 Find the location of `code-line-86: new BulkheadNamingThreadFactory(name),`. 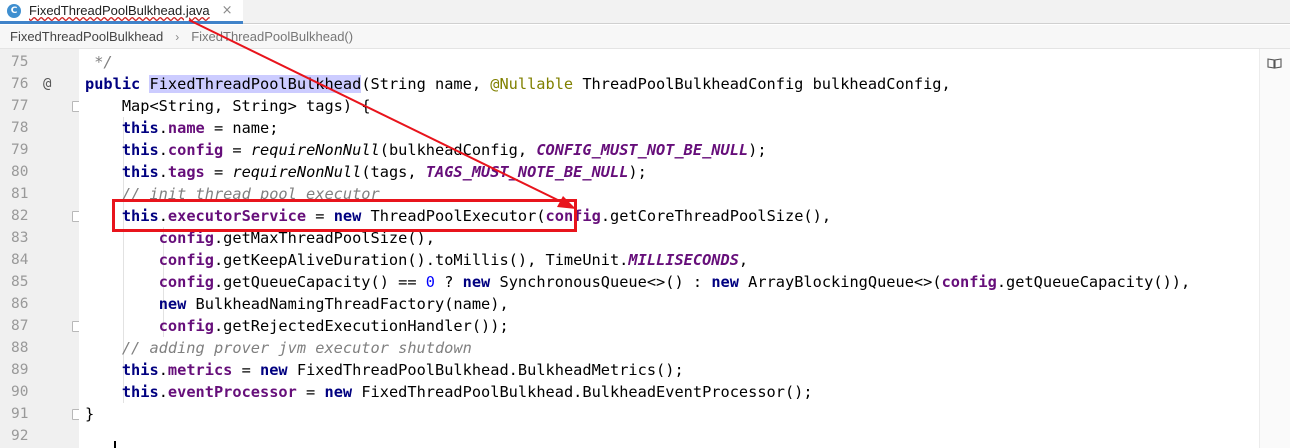

code-line-86: new BulkheadNamingThreadFactory(name), is located at coordinates (297, 304).